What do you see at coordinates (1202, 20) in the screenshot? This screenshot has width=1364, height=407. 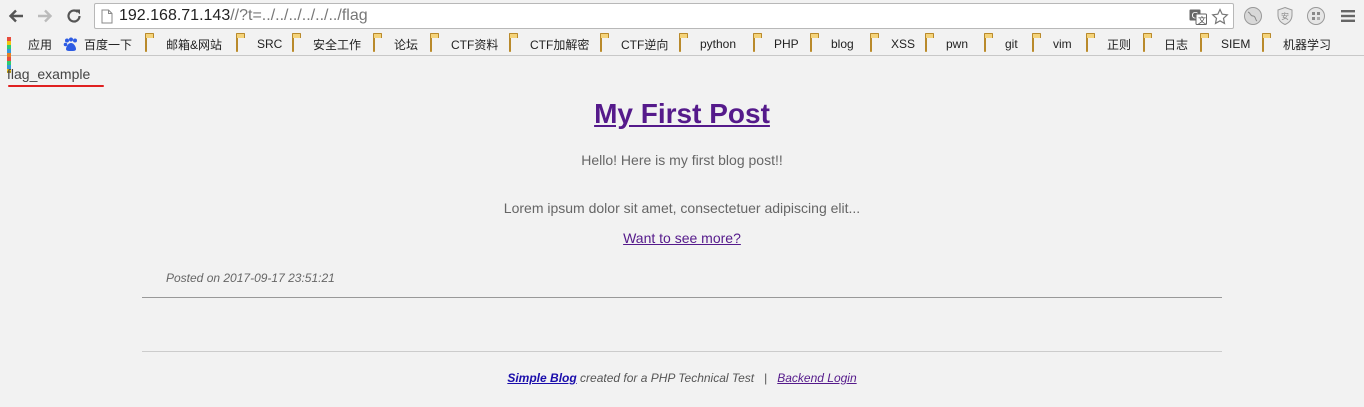 I see `svg-text: 文` at bounding box center [1202, 20].